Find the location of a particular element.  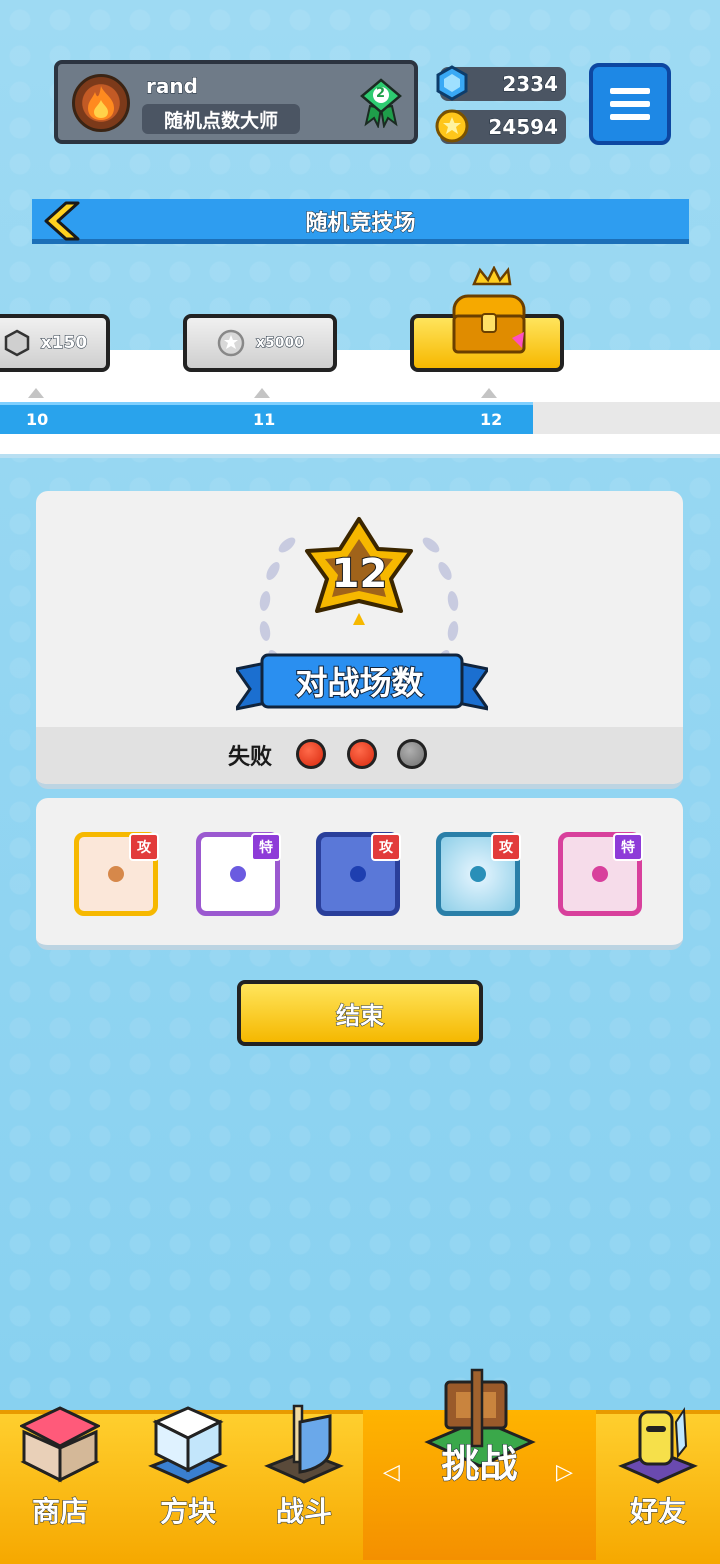

arena-header: 随机竞技场 is located at coordinates (360, 221).